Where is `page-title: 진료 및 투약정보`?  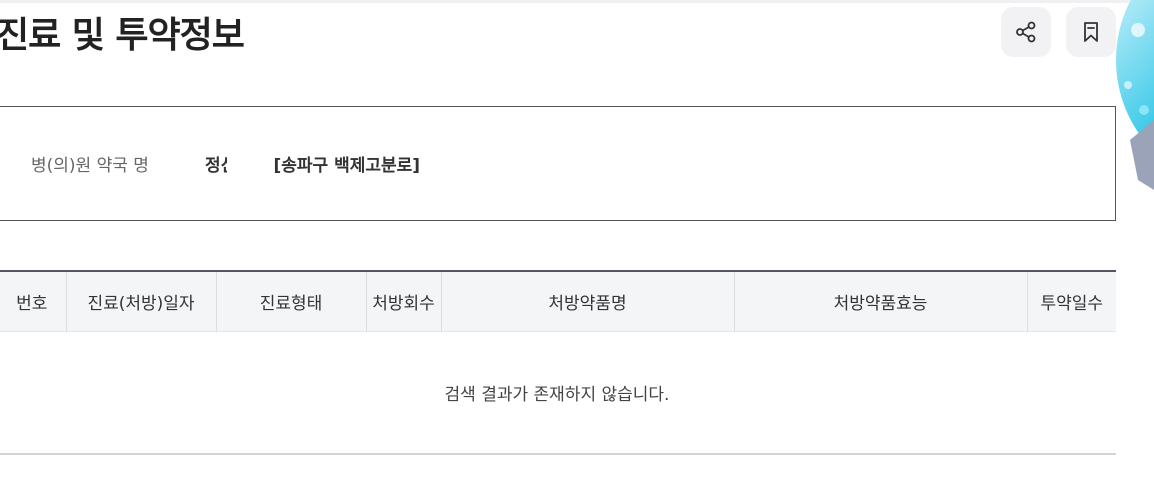 page-title: 진료 및 투약정보 is located at coordinates (122, 35).